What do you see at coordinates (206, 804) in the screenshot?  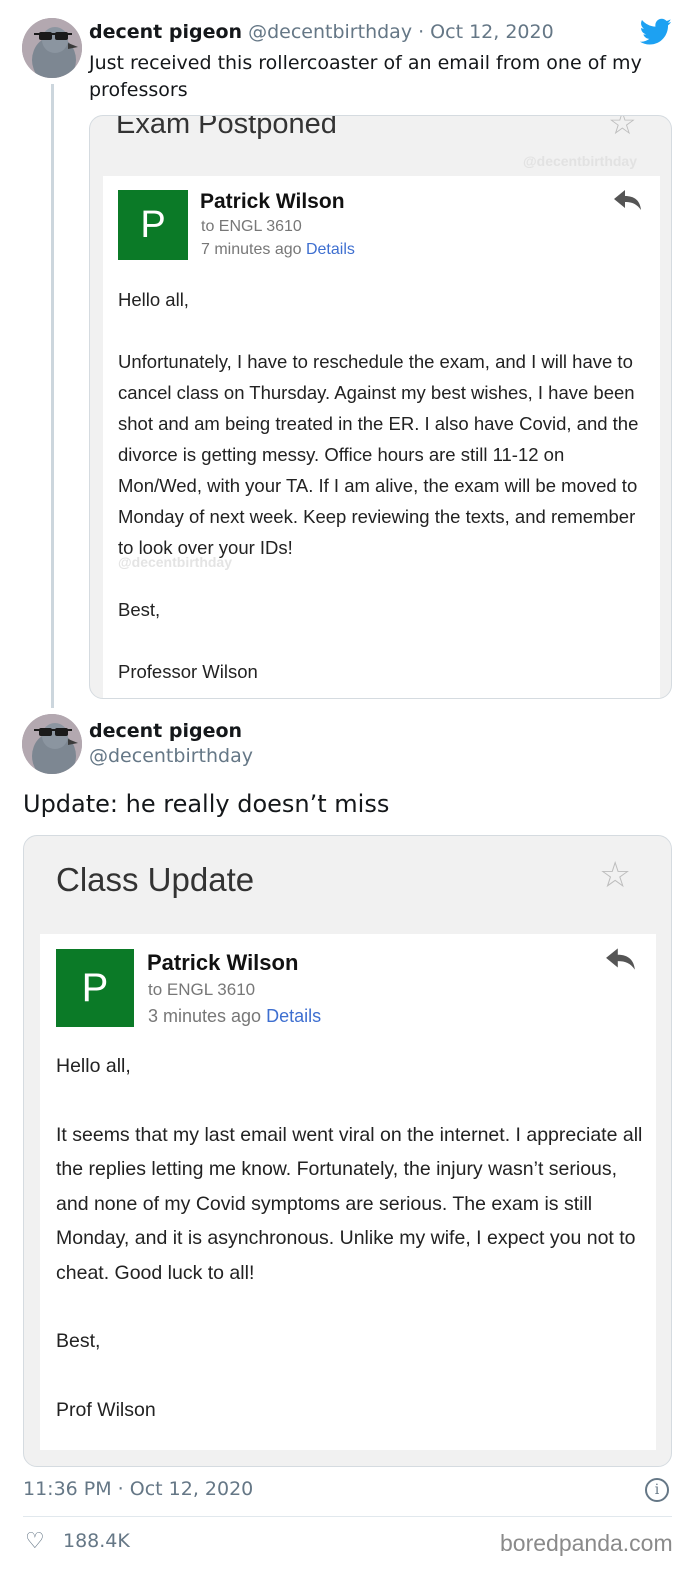 I see `tweet-text-2: Update: he really doesn’t miss` at bounding box center [206, 804].